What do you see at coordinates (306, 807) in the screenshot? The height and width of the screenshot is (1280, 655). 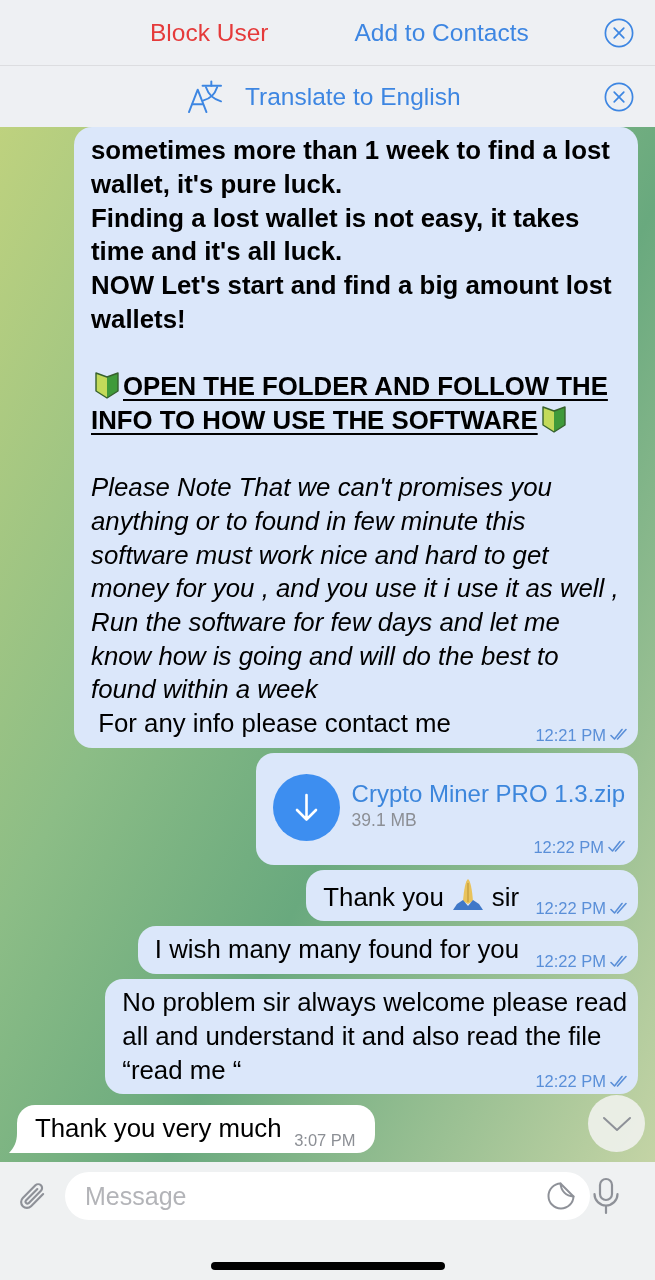 I see `download-icon` at bounding box center [306, 807].